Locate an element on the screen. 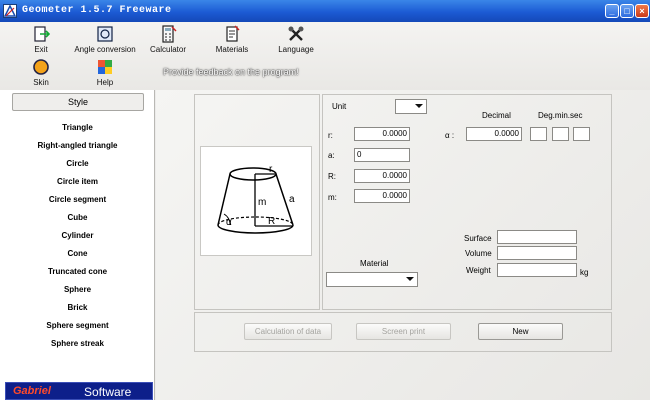 Image resolution: width=650 pixels, height=400 pixels. degminsec-label: Deg.min.sec is located at coordinates (560, 115).